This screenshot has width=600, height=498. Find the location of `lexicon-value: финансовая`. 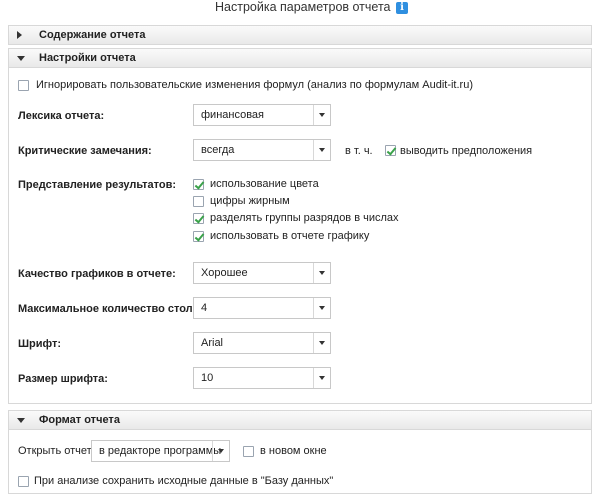

lexicon-value: финансовая is located at coordinates (232, 115).